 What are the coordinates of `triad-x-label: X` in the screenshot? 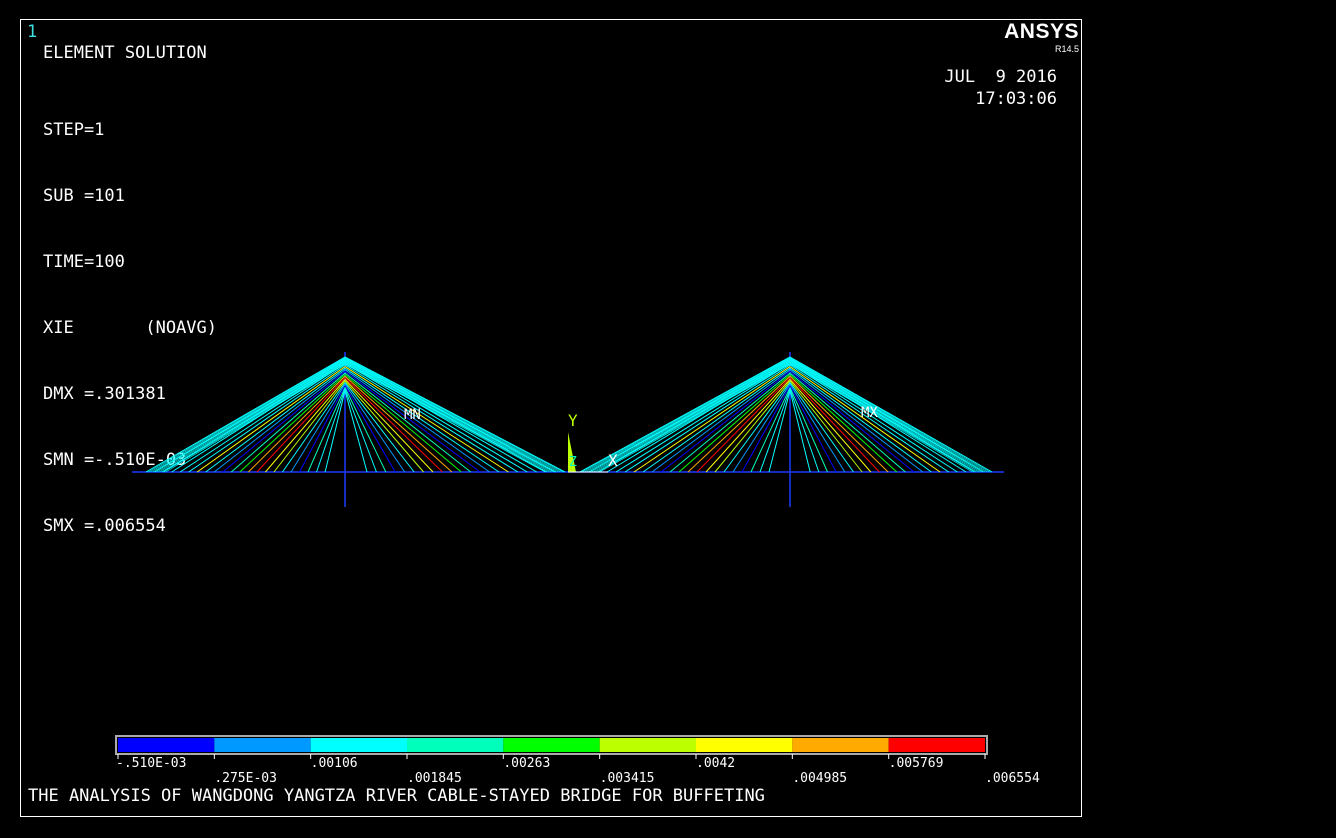 It's located at (613, 460).